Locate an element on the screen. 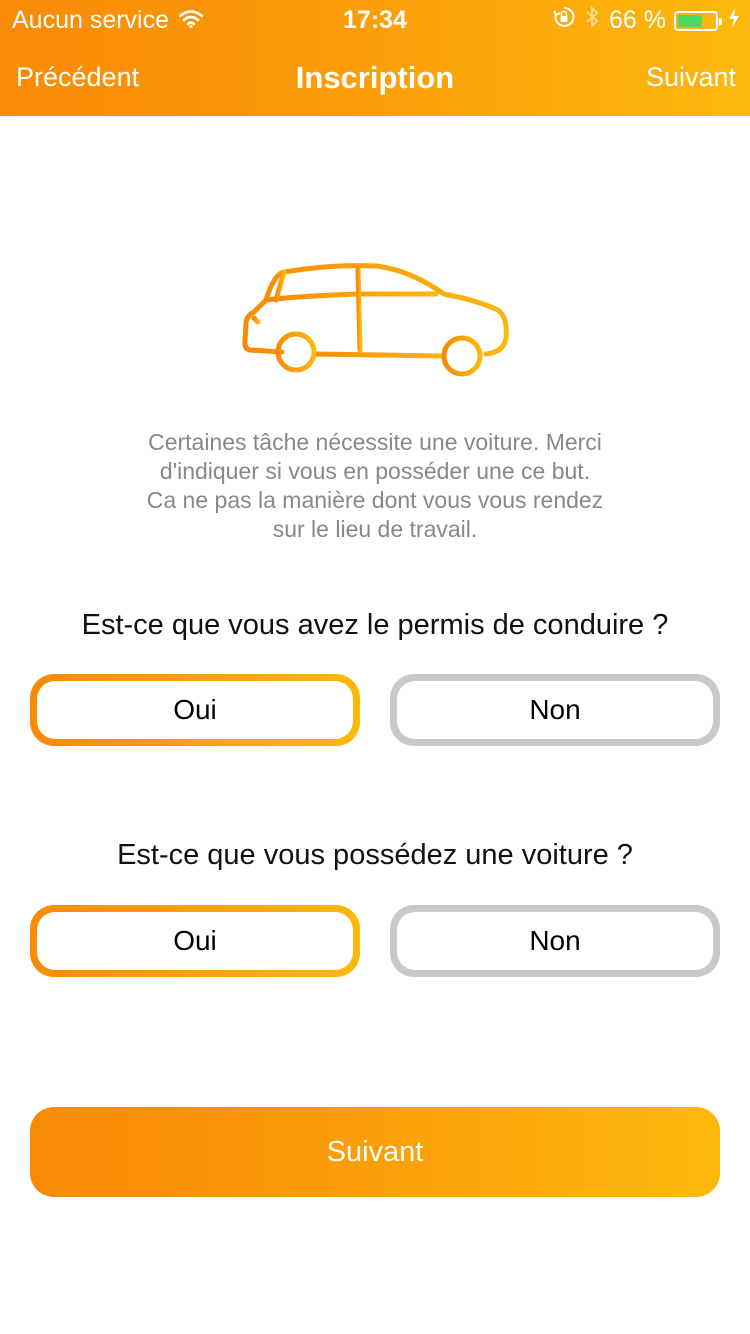  navigation-bar: Précédent Inscription Suivant is located at coordinates (375, 78).